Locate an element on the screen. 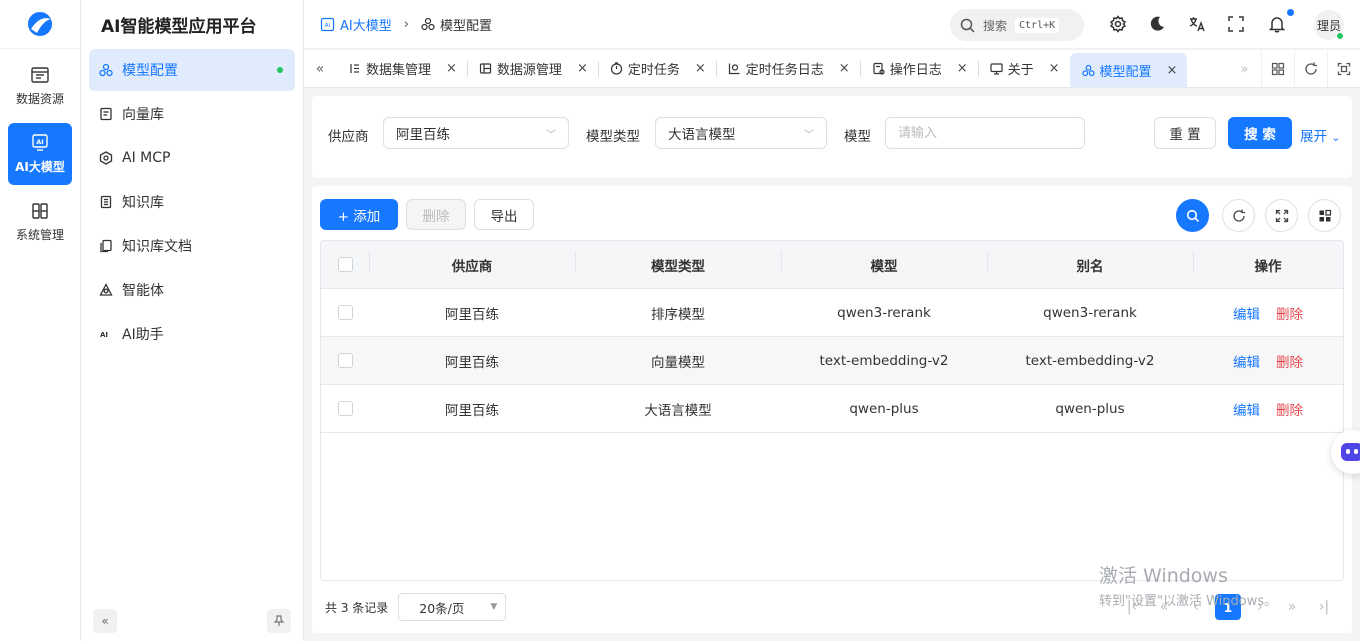 The height and width of the screenshot is (641, 1360). last-page-icon: ›| is located at coordinates (1324, 607).